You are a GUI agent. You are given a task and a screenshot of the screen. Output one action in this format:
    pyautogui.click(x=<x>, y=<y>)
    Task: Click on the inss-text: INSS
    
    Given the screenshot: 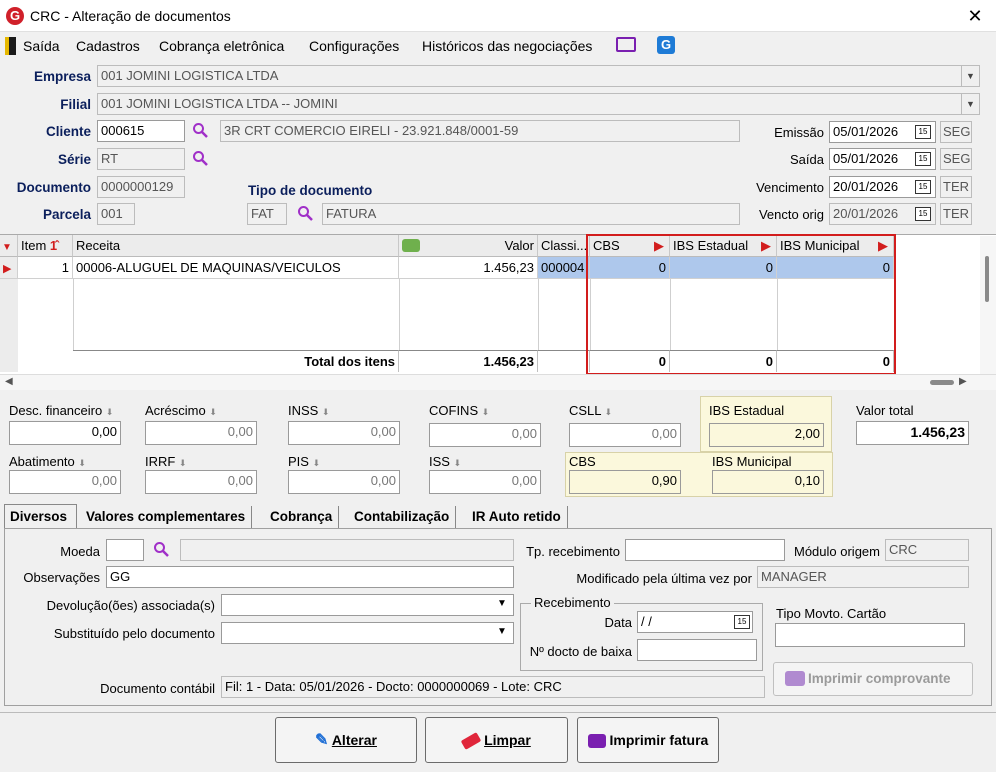 What is the action you would take?
    pyautogui.click(x=303, y=410)
    